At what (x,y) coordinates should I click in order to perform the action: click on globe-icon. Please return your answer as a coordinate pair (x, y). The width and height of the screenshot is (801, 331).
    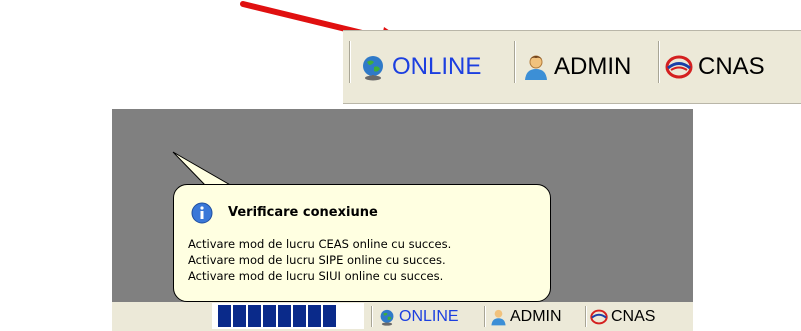
    Looking at the image, I should click on (387, 317).